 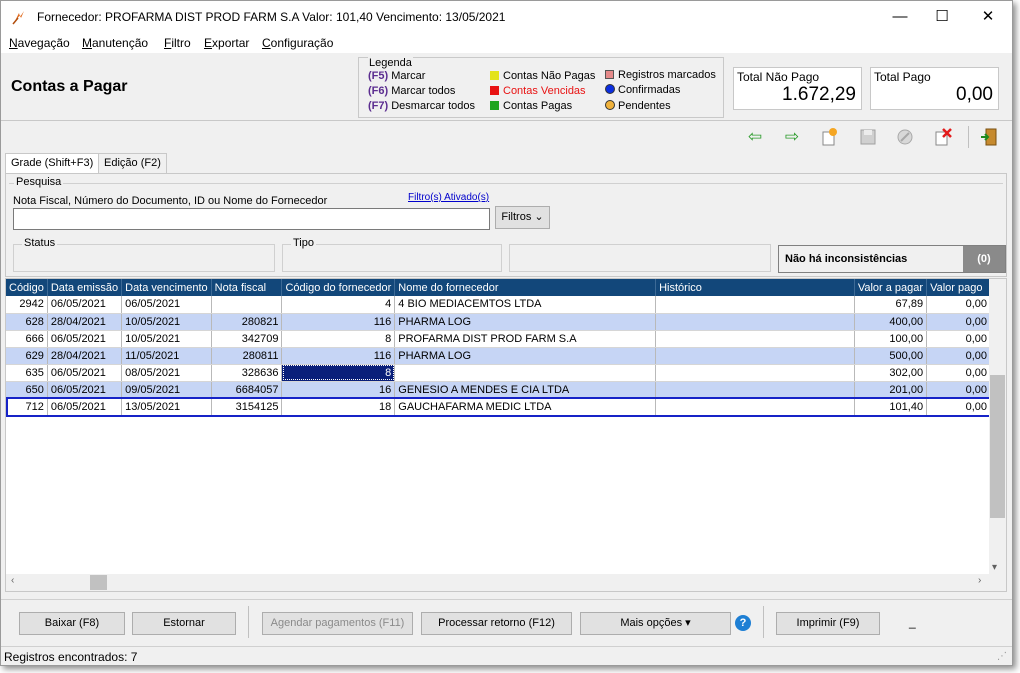 I want to click on cell-data-emissao: 28/04/2021, so click(x=85, y=322).